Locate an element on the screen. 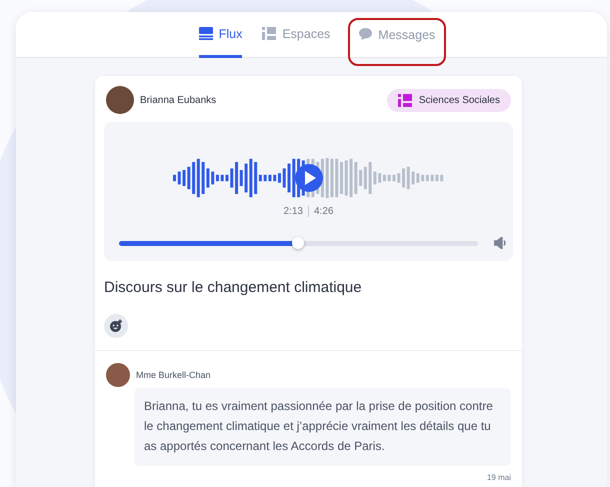  post-title: Discours sur le changement climatique is located at coordinates (233, 287).